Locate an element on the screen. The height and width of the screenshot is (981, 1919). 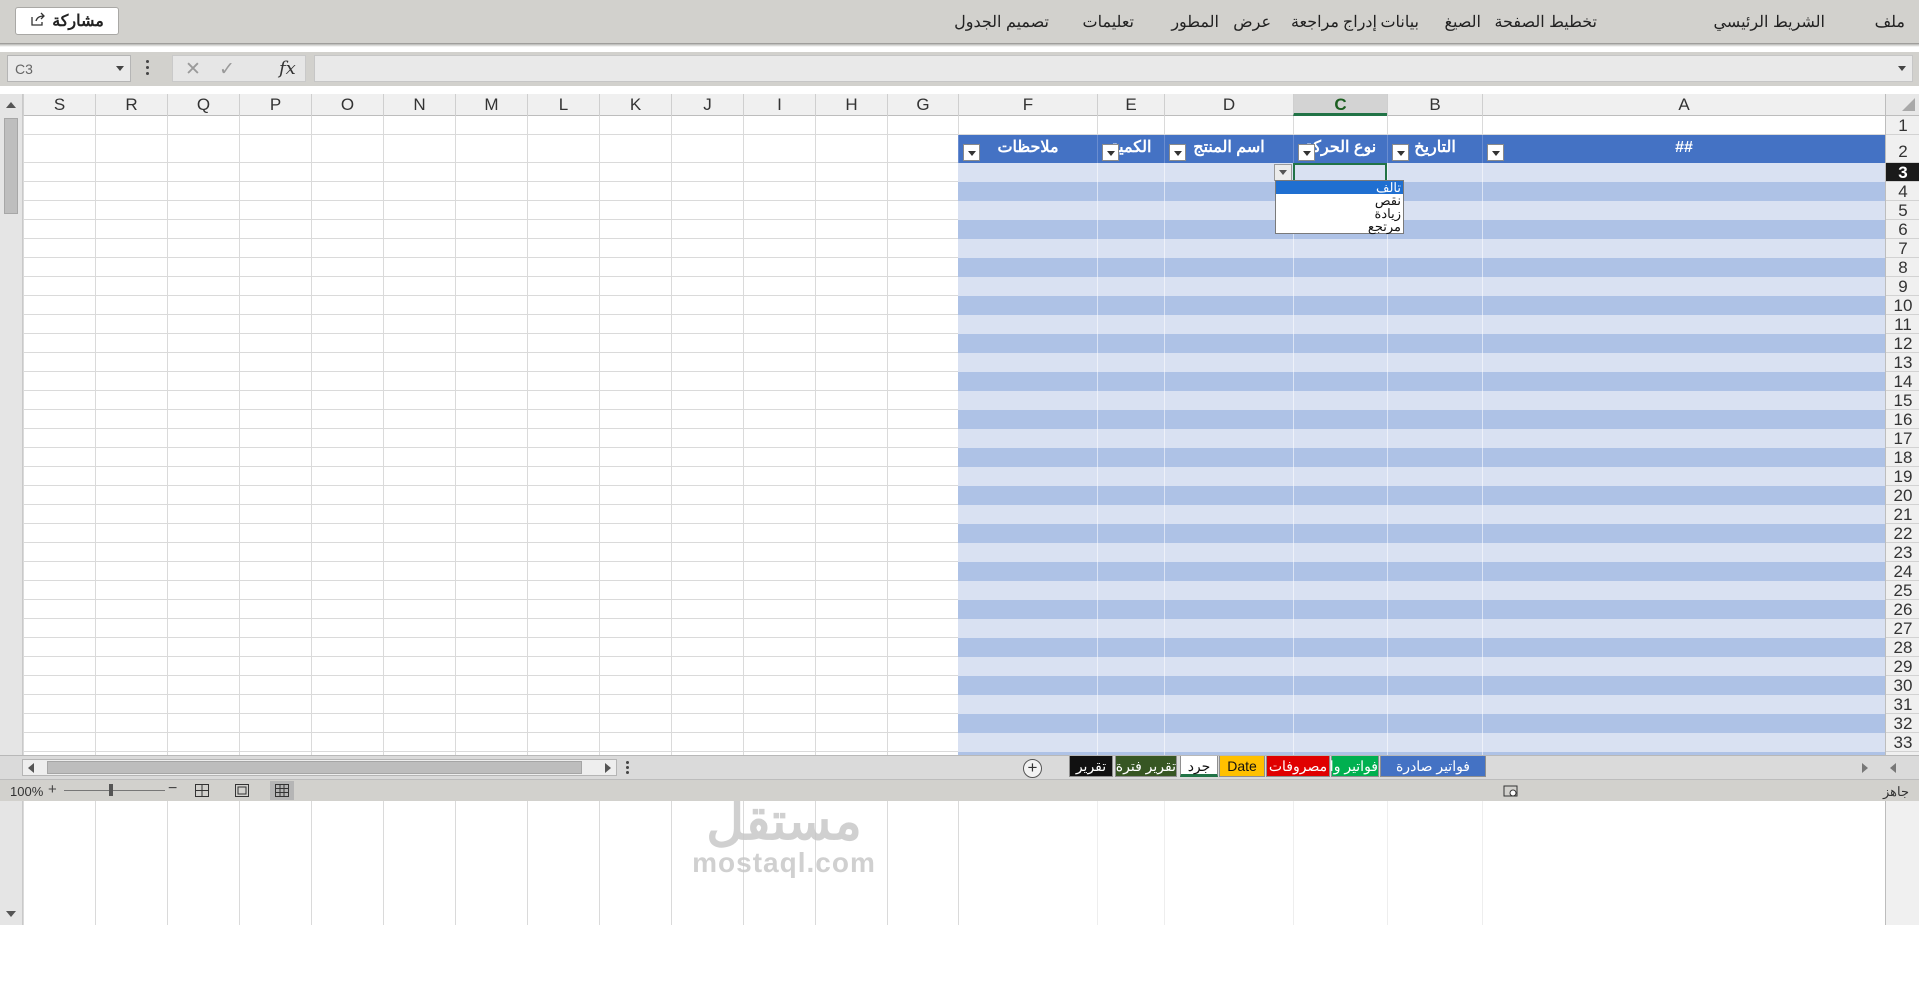
tab-formulas: الصيغ is located at coordinates (1462, 22).